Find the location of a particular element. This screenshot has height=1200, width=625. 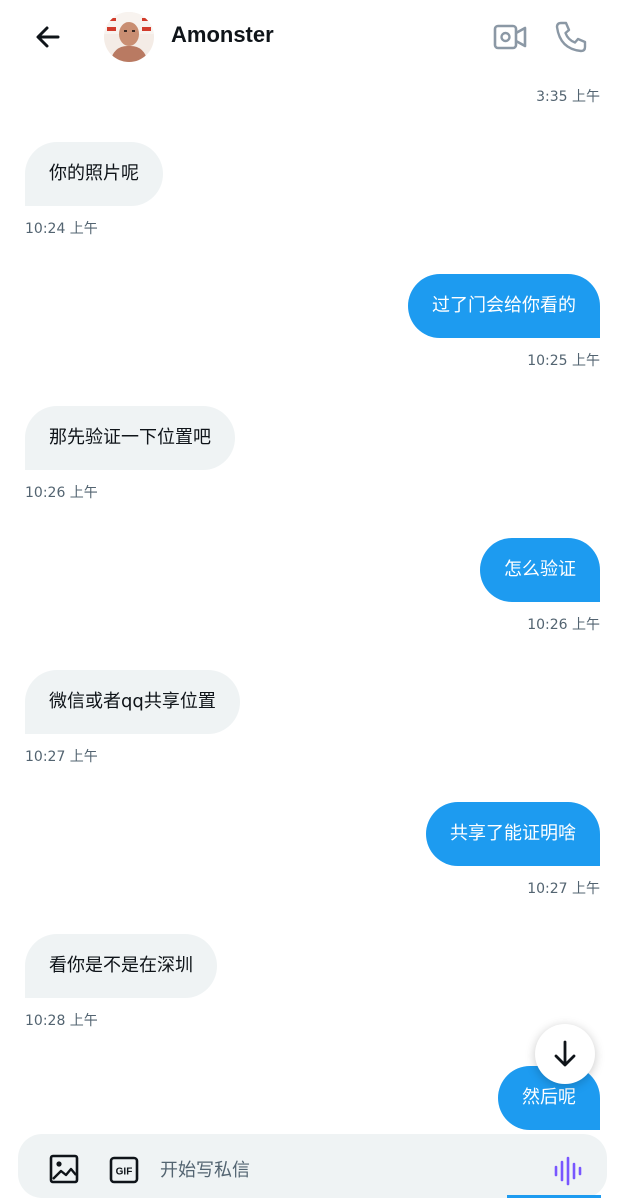

outgoing-message-bubble: 共享了能证明啥 is located at coordinates (513, 834).